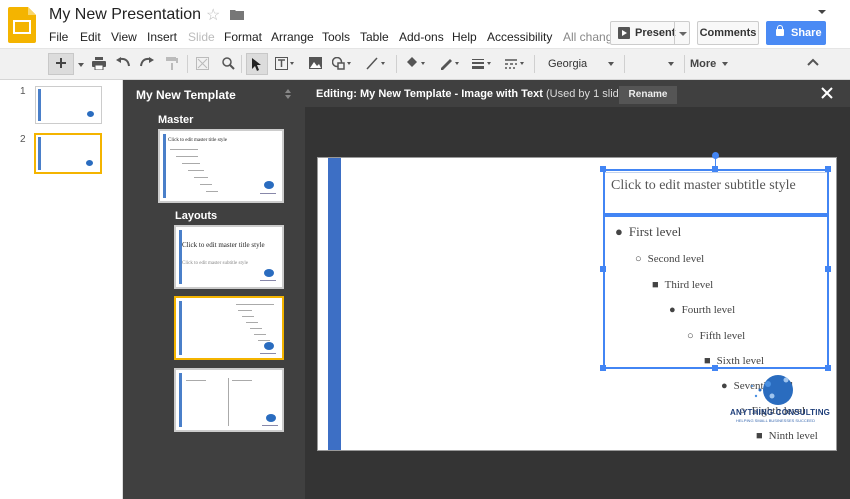  I want to click on lock-icon, so click(780, 30).